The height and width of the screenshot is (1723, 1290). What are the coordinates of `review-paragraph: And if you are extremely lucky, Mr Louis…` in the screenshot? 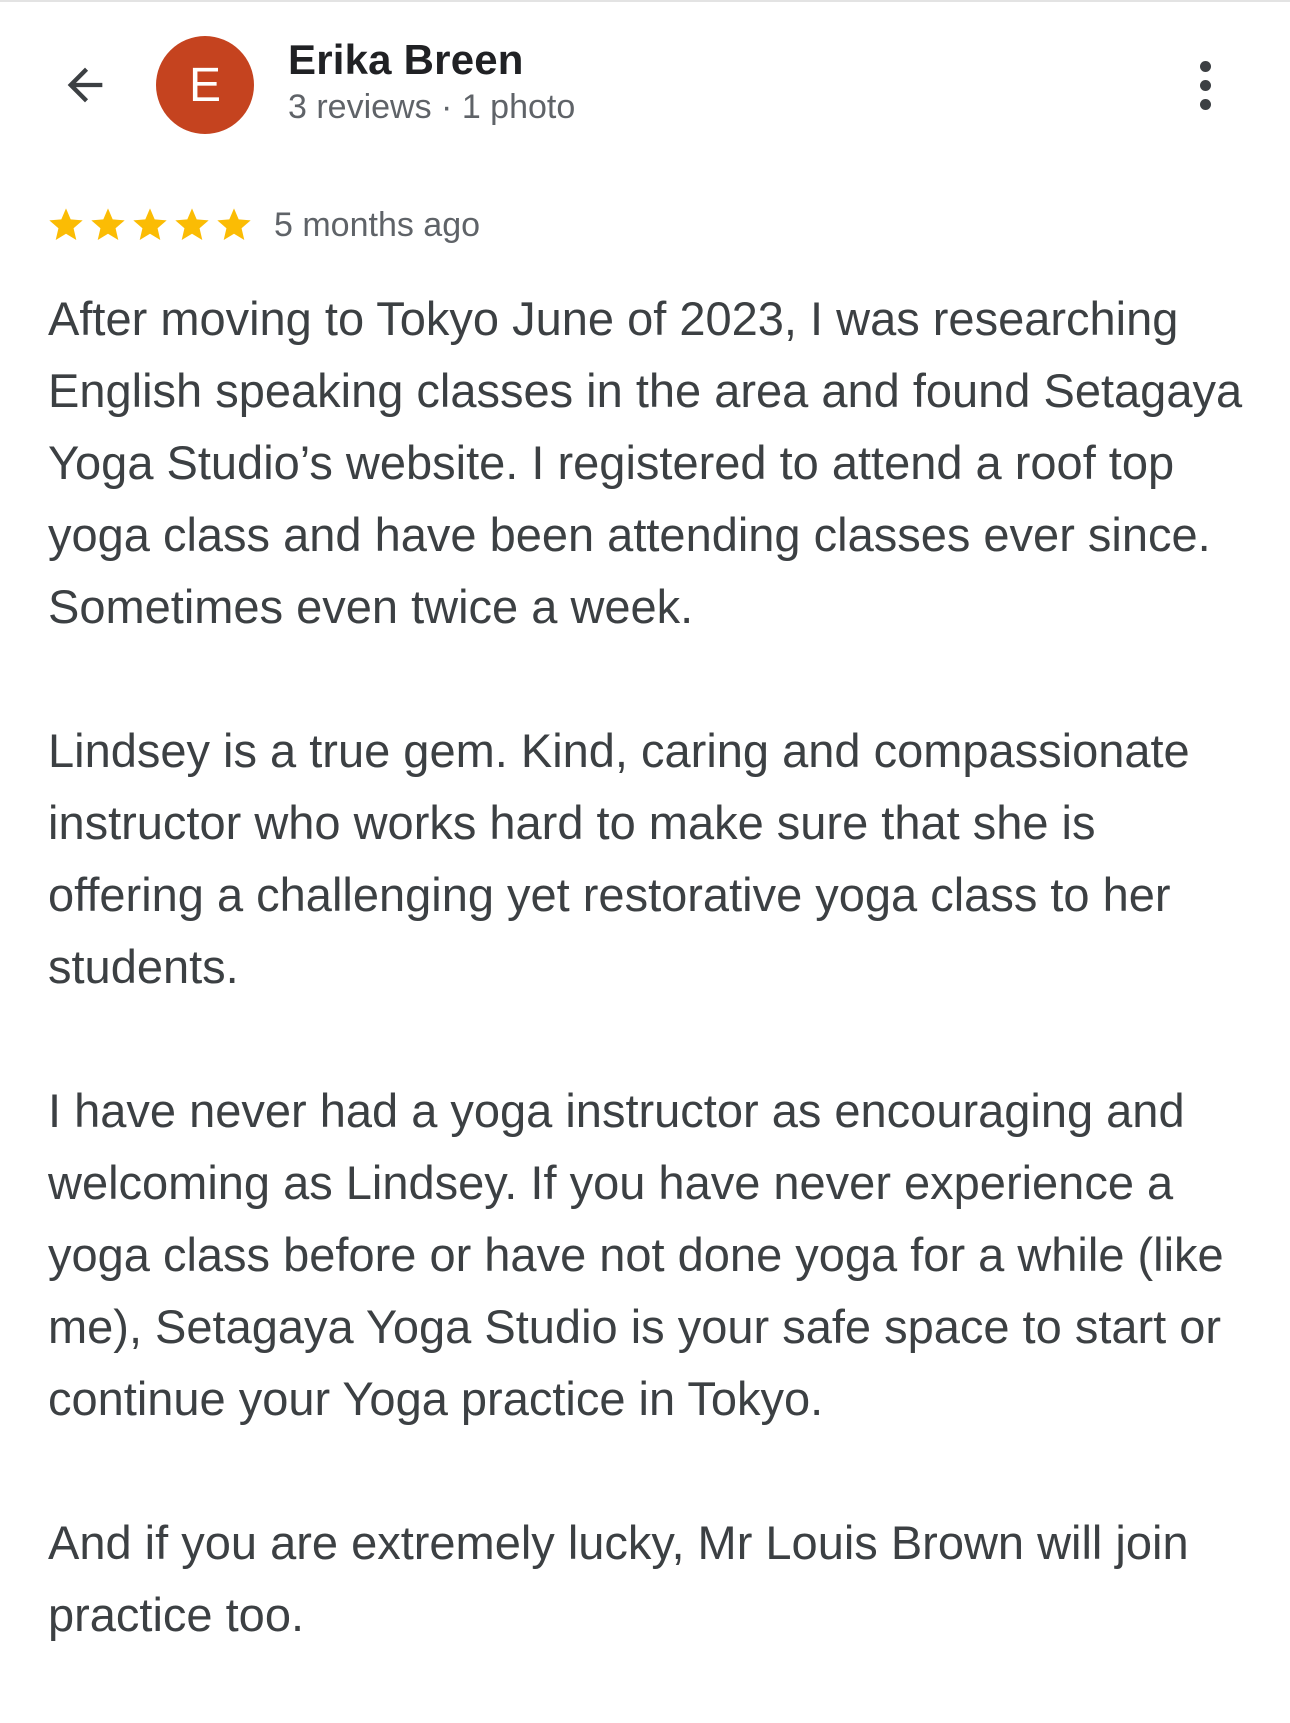 It's located at (618, 1578).